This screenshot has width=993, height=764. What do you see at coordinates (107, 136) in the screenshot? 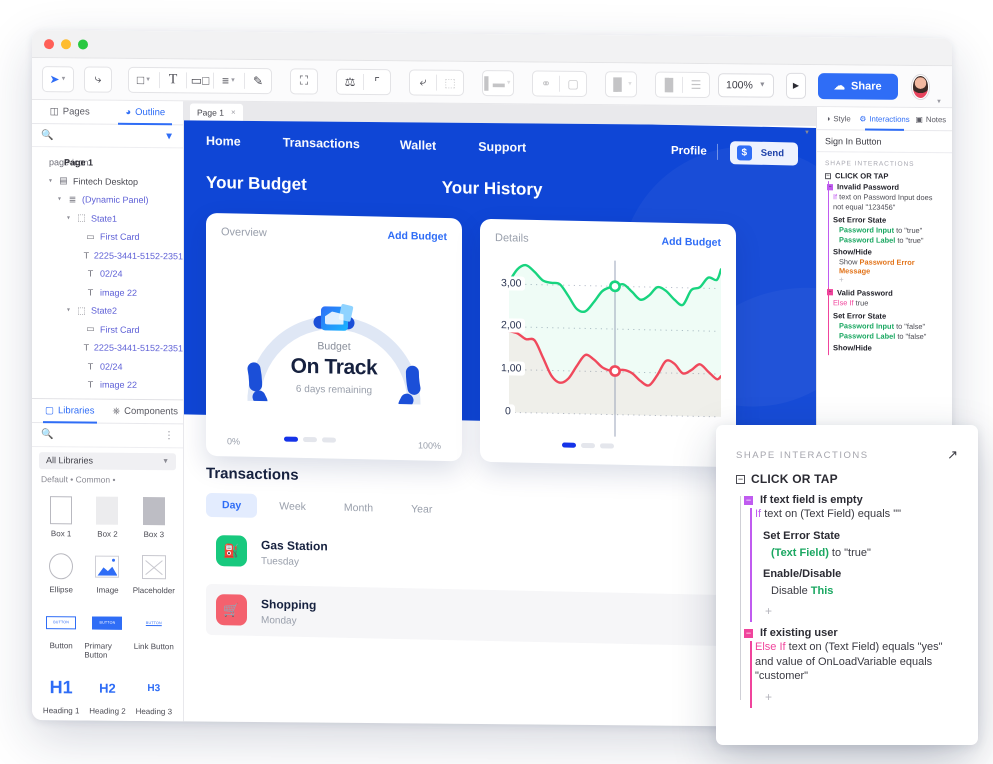
I see `outline-search-row: 🔍 ▼` at bounding box center [107, 136].